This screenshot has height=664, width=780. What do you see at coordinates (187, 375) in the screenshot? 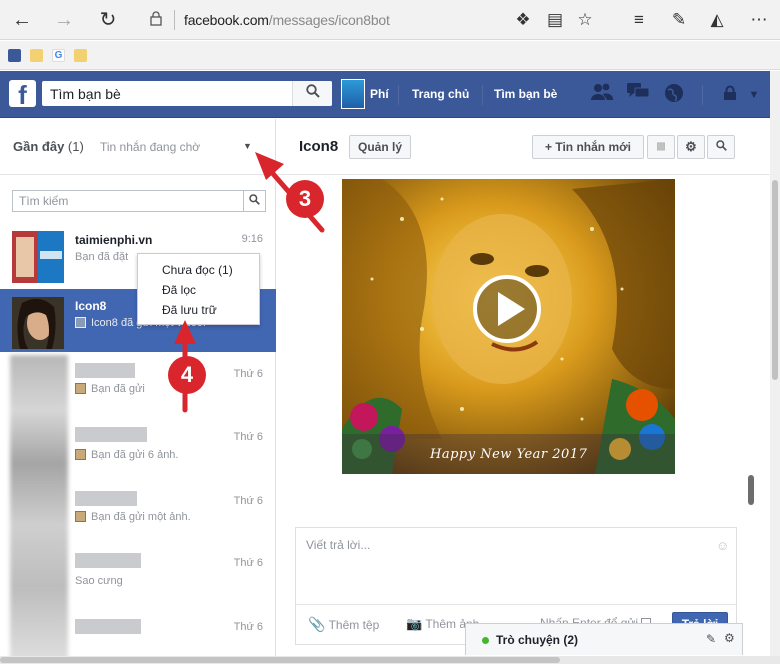
I see `step4-badge: 4` at bounding box center [187, 375].